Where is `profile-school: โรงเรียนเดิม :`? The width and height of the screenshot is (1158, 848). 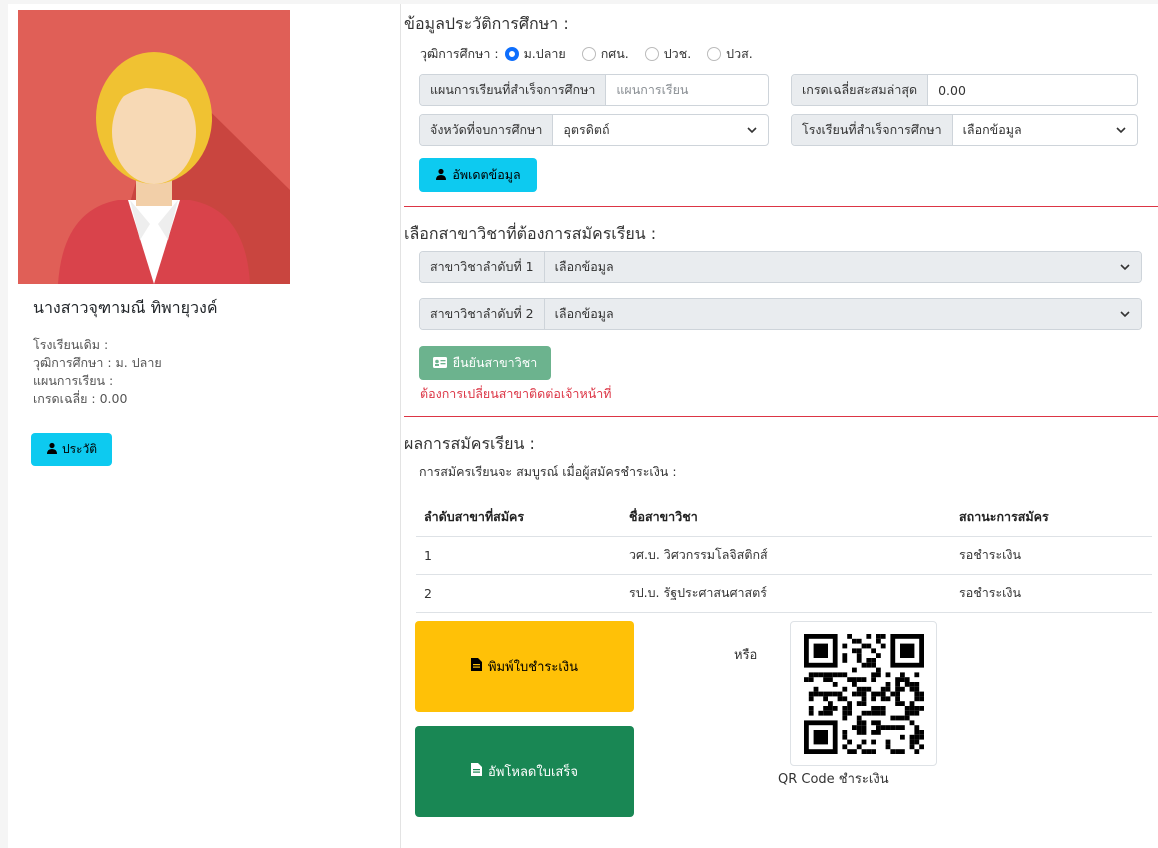
profile-school: โรงเรียนเดิม : is located at coordinates (71, 344).